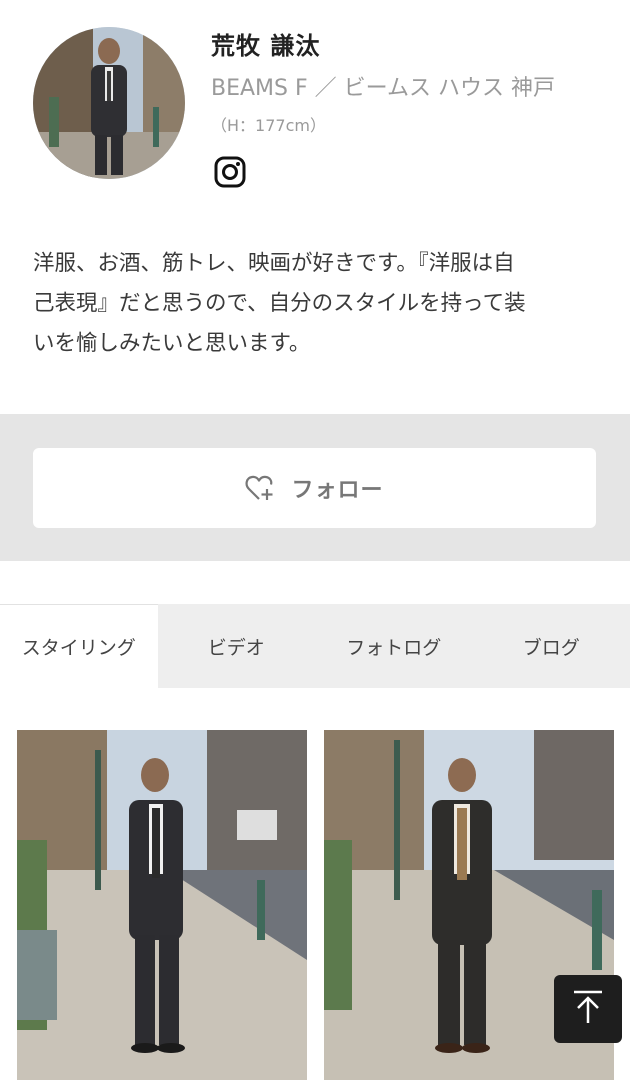 Image resolution: width=630 pixels, height=1080 pixels. Describe the element at coordinates (274, 263) in the screenshot. I see `bio-line: 洋服、お酒、筋トレ、映画が好きです。『洋服は自` at that location.